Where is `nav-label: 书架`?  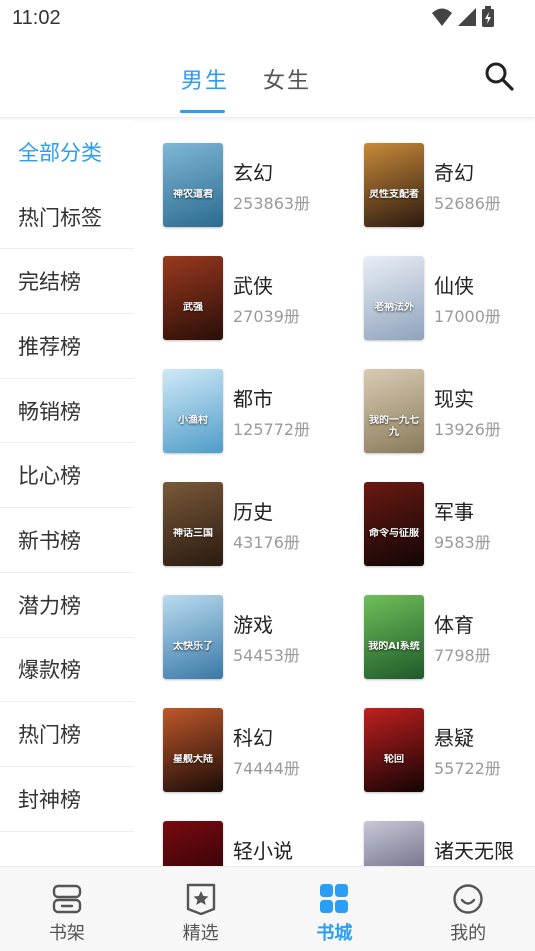
nav-label: 书架 is located at coordinates (66, 933).